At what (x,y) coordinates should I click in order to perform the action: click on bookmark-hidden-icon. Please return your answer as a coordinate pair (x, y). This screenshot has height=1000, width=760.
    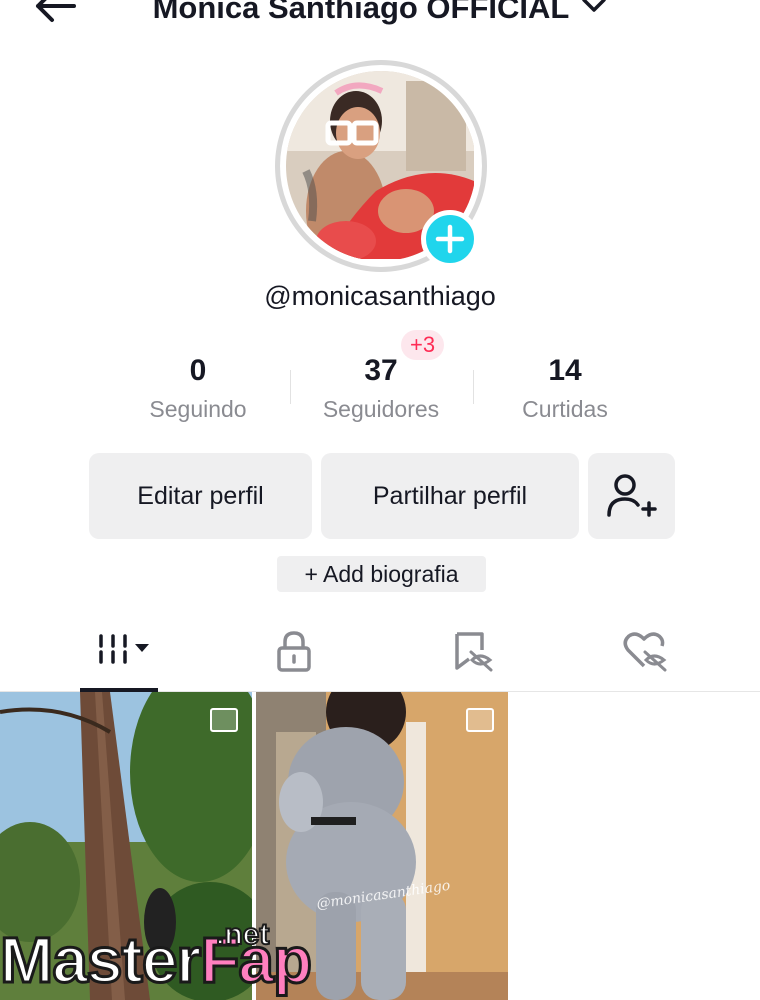
    Looking at the image, I should click on (474, 652).